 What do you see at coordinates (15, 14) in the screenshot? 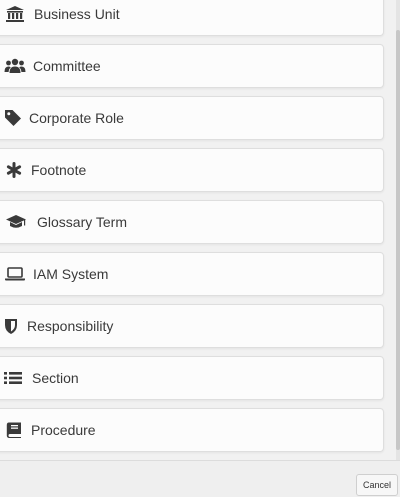
I see `bank-icon` at bounding box center [15, 14].